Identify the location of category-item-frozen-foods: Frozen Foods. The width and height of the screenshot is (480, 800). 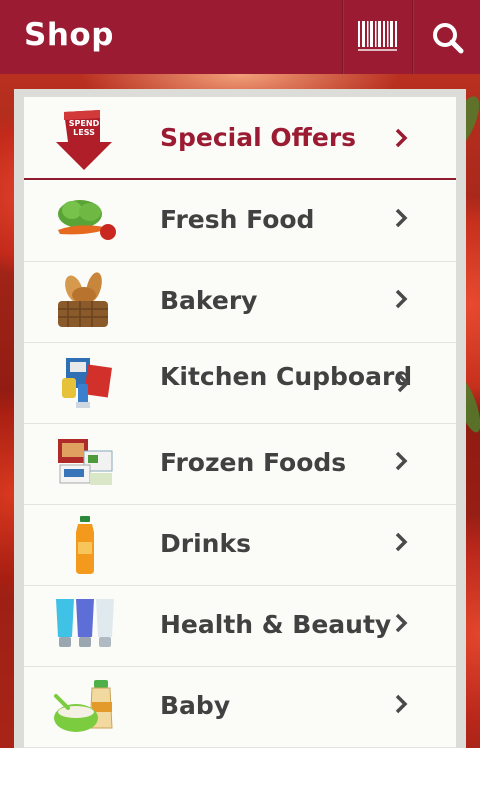
(240, 464).